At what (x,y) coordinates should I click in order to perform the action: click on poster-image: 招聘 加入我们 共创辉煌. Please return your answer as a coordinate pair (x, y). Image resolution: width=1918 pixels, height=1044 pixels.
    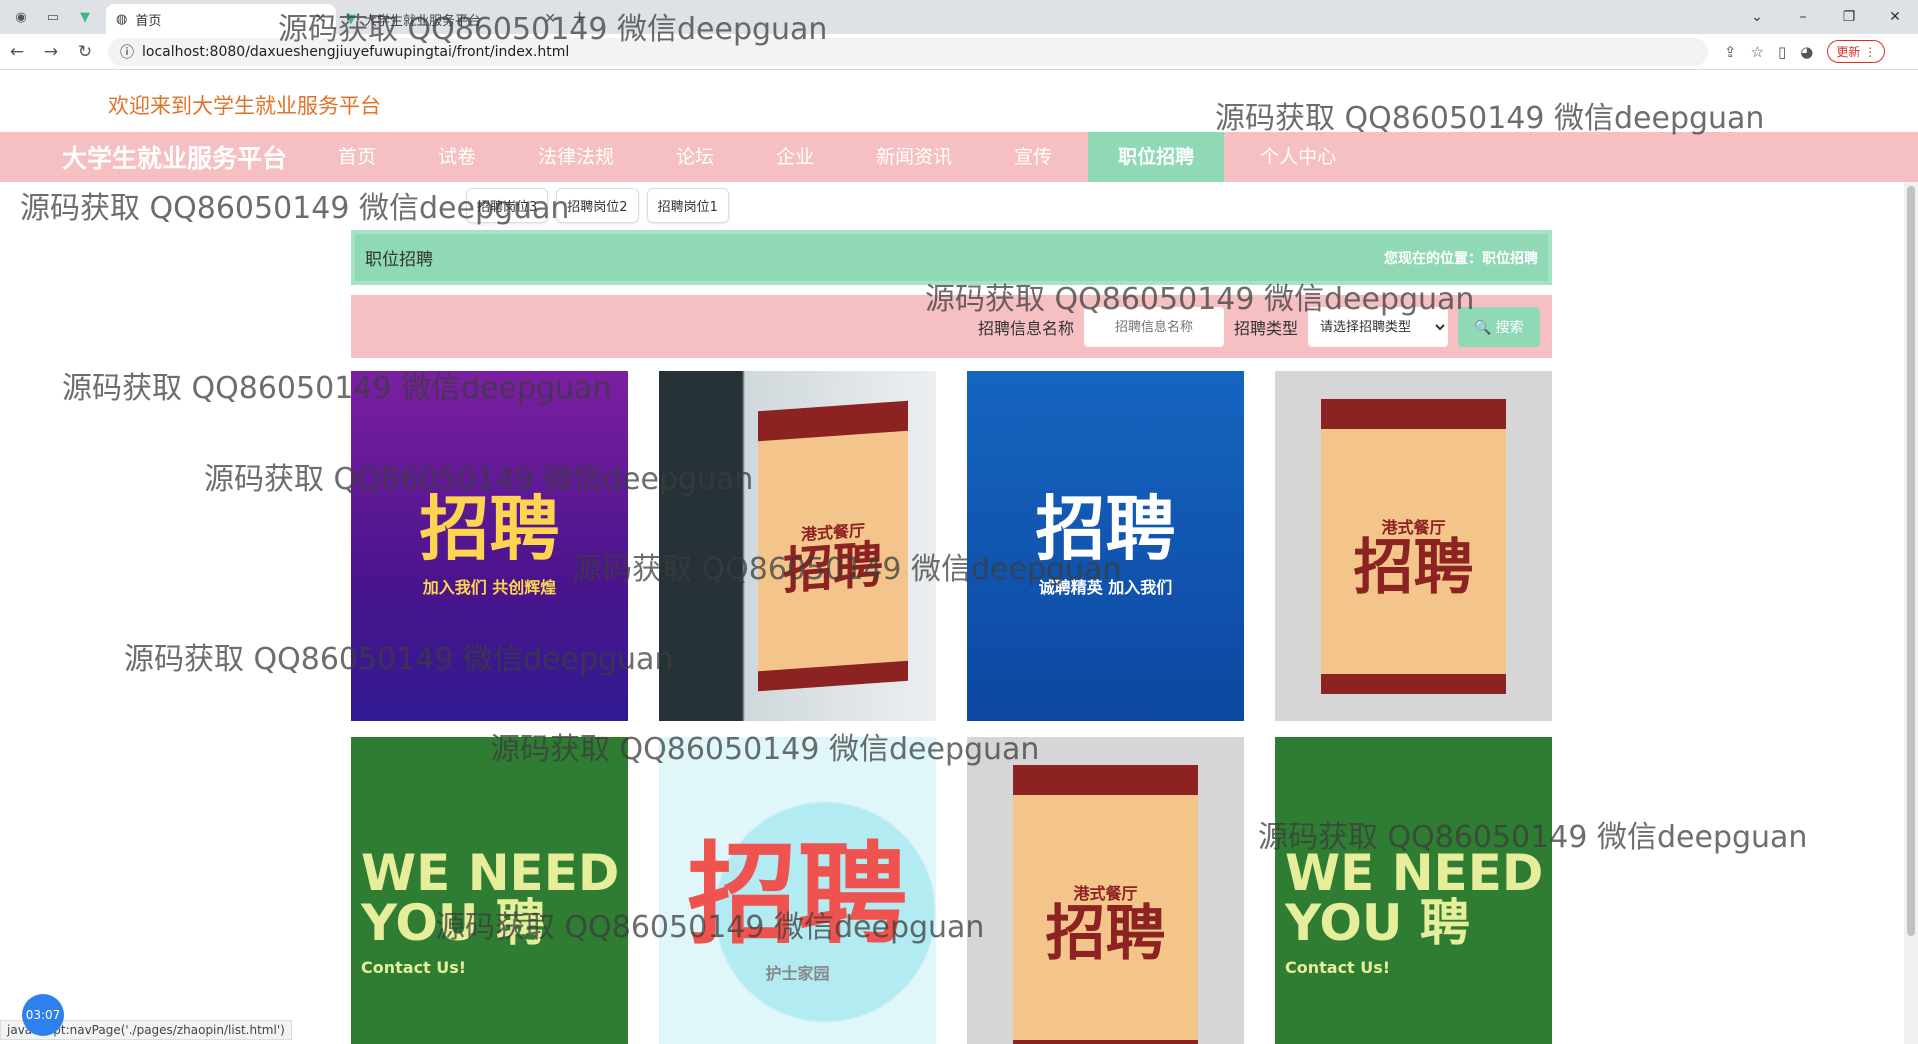
    Looking at the image, I should click on (489, 546).